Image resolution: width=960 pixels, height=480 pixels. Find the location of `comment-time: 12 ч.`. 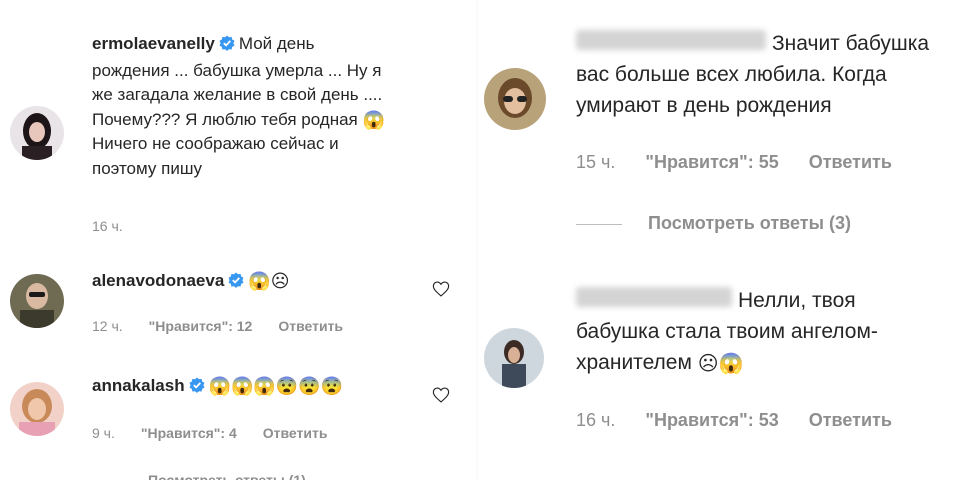

comment-time: 12 ч. is located at coordinates (107, 326).